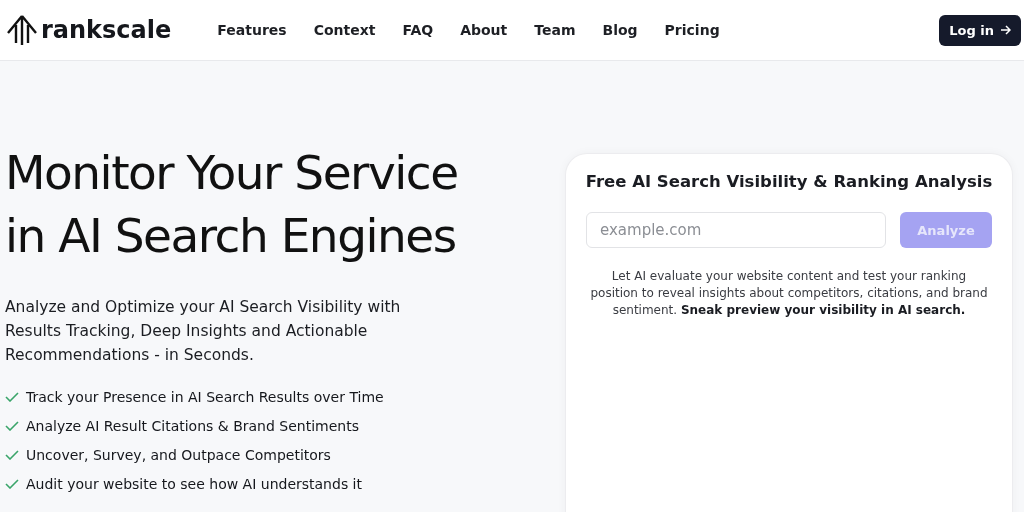  I want to click on feature-item: Track your Presence in AI Search Results over Time, so click(205, 397).